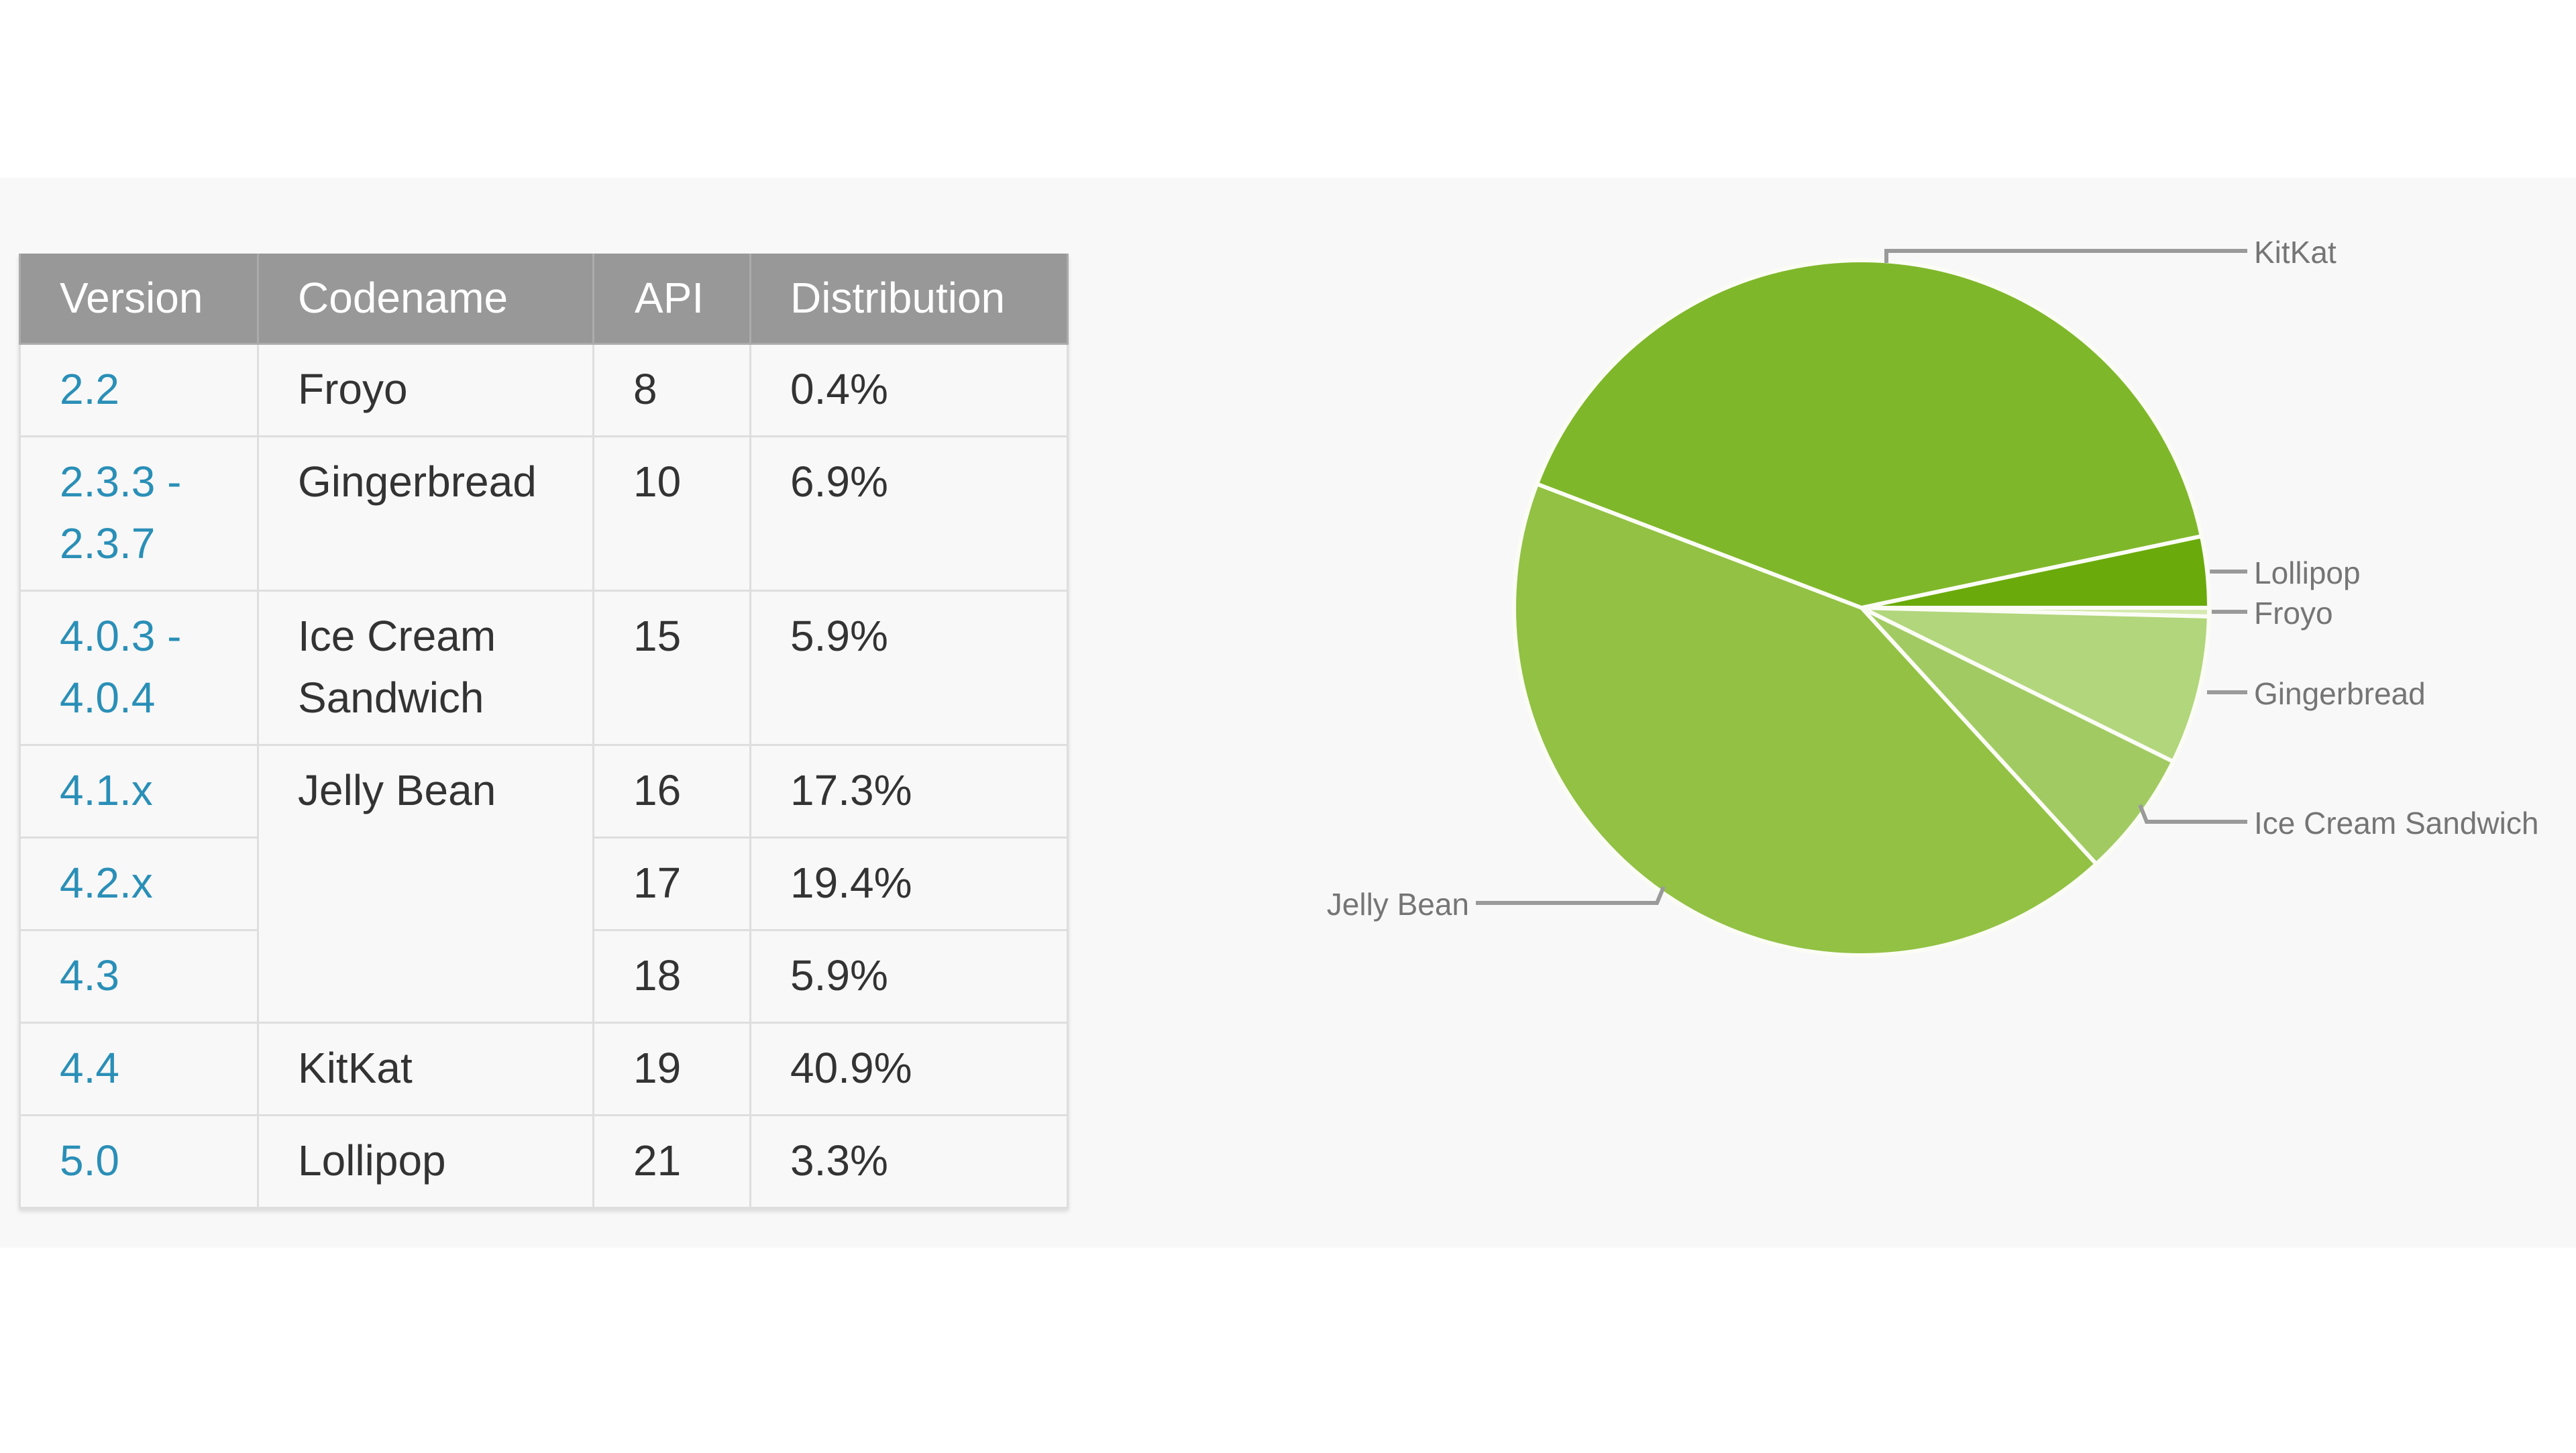 This screenshot has height=1453, width=2576. I want to click on leader-line-ice-cream-sandwich, so click(2192, 814).